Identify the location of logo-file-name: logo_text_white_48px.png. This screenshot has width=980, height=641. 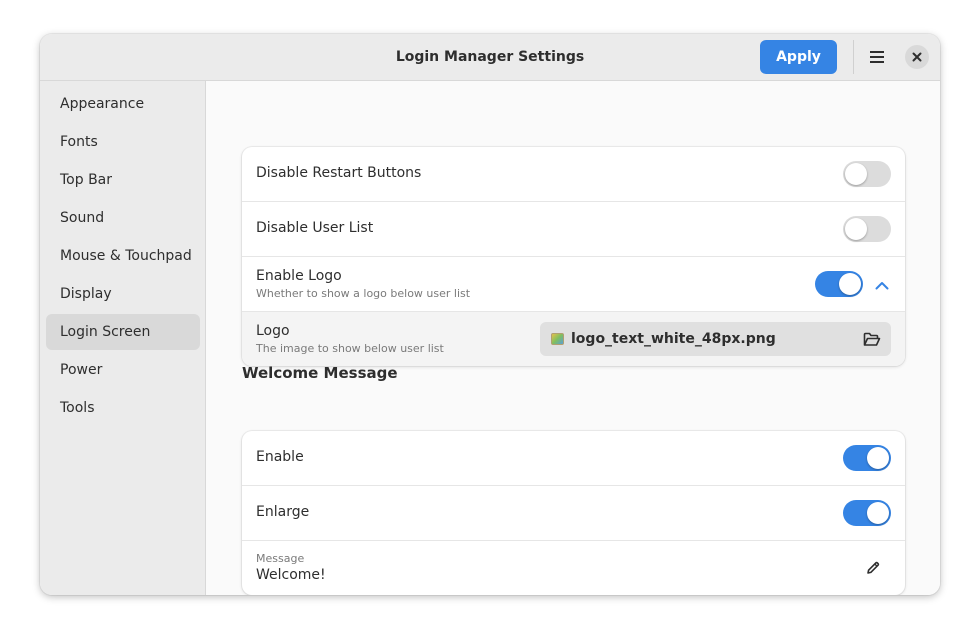
(673, 339).